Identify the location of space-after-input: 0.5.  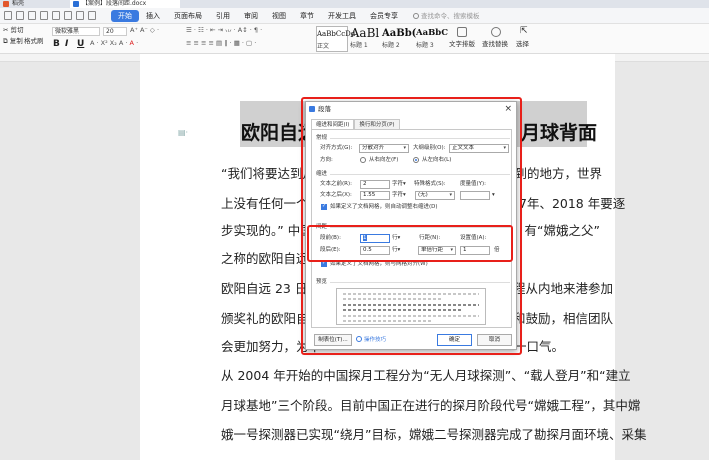
(375, 250).